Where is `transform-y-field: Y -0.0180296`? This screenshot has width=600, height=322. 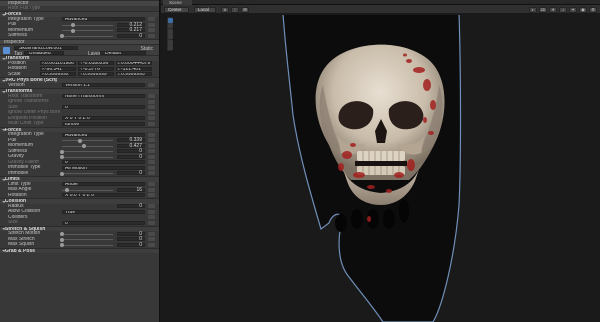
transform-y-field: Y -0.0180296 is located at coordinates (96, 63).